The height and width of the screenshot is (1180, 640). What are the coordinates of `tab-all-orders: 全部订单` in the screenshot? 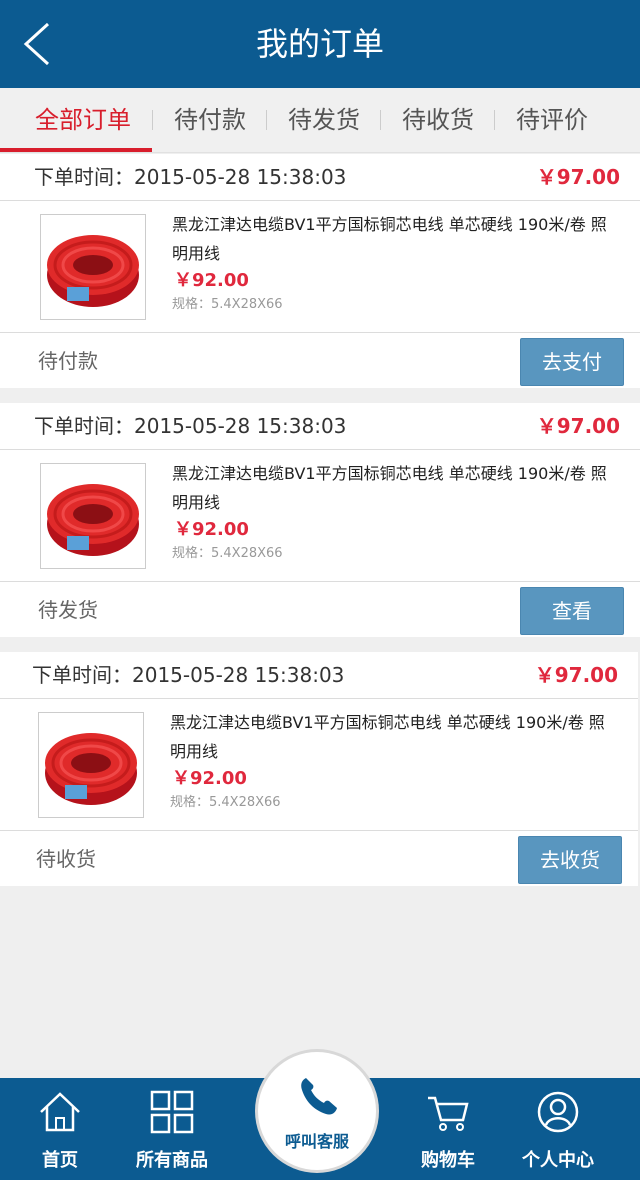 It's located at (83, 120).